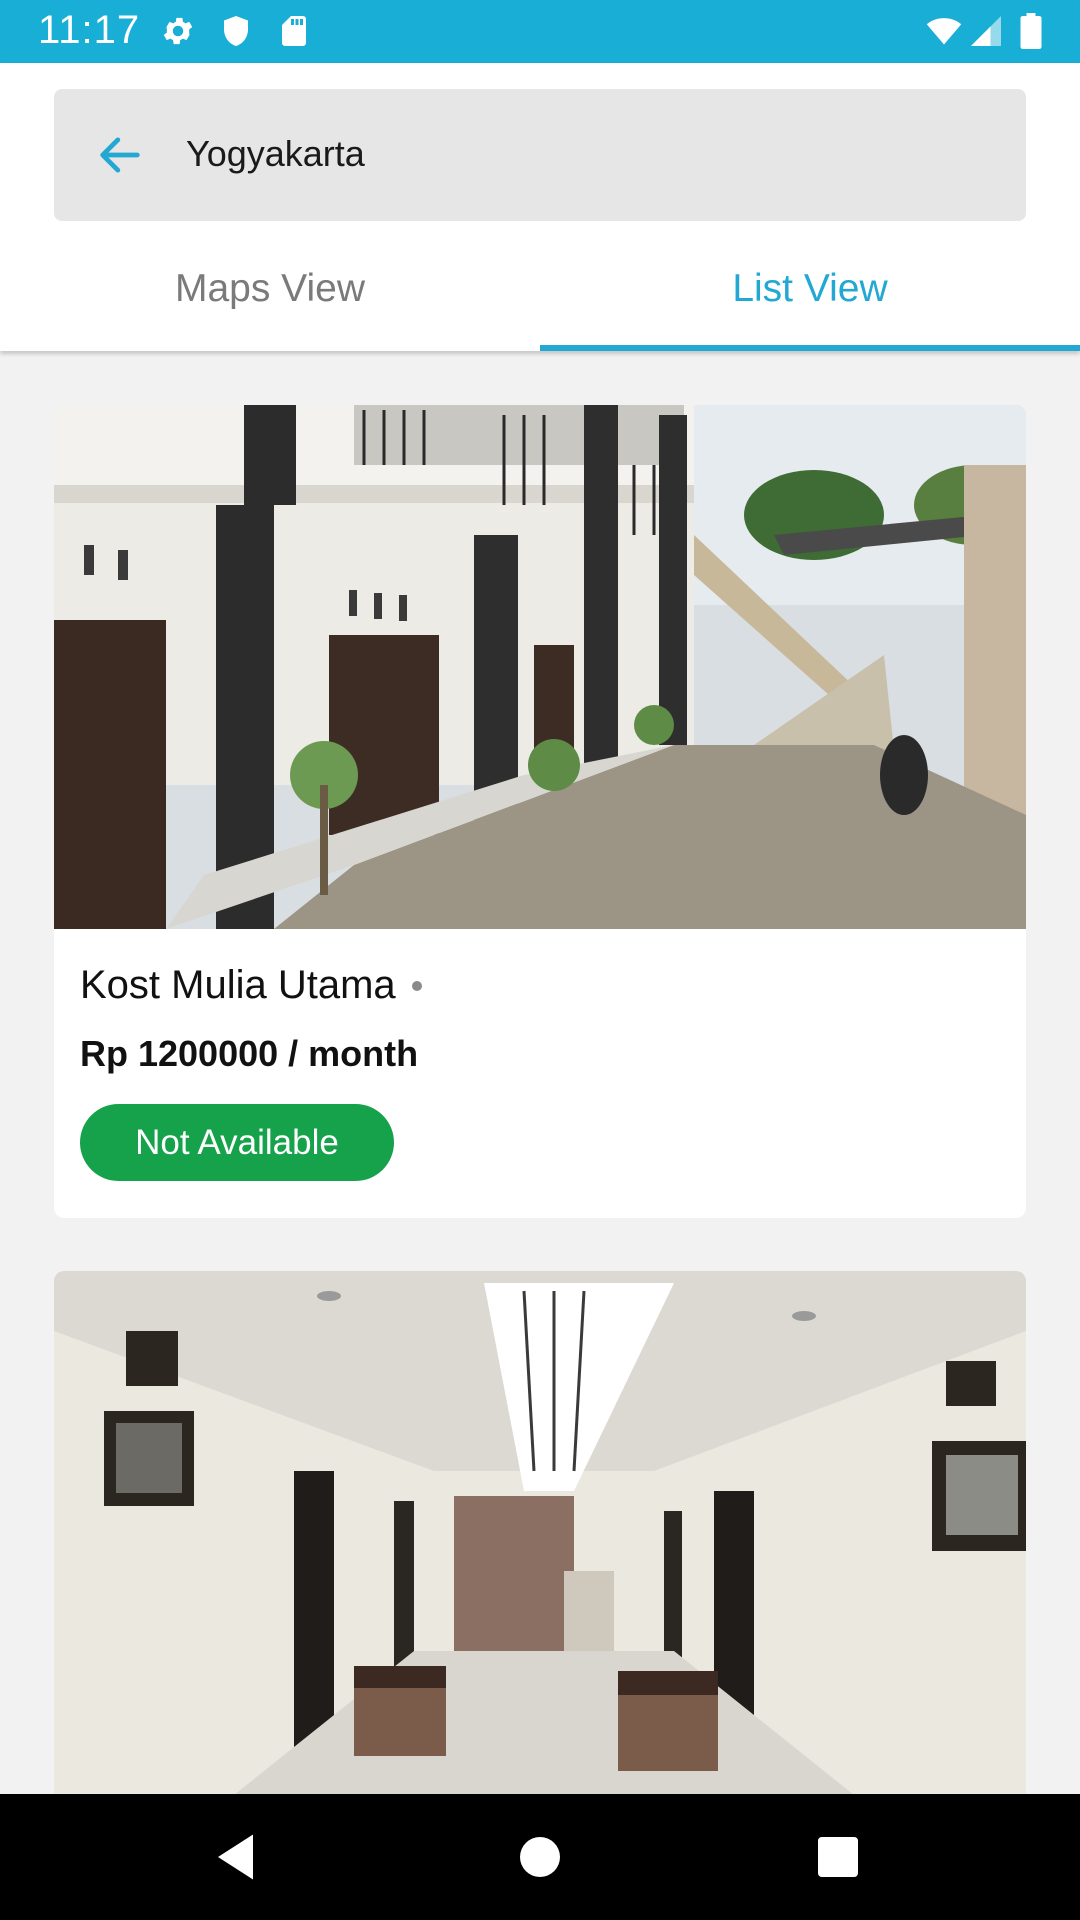 Image resolution: width=1080 pixels, height=1920 pixels. I want to click on status-time: 11:17, so click(89, 30).